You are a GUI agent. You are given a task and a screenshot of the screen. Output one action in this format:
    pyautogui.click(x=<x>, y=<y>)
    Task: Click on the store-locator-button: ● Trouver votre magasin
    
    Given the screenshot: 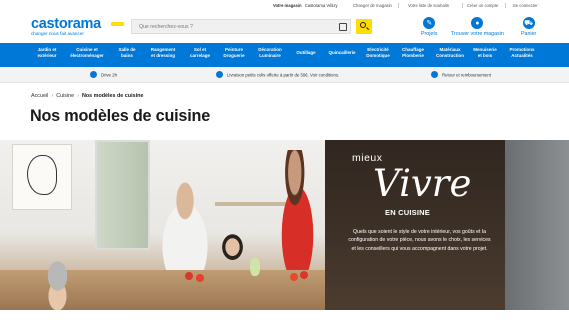 What is the action you would take?
    pyautogui.click(x=477, y=27)
    